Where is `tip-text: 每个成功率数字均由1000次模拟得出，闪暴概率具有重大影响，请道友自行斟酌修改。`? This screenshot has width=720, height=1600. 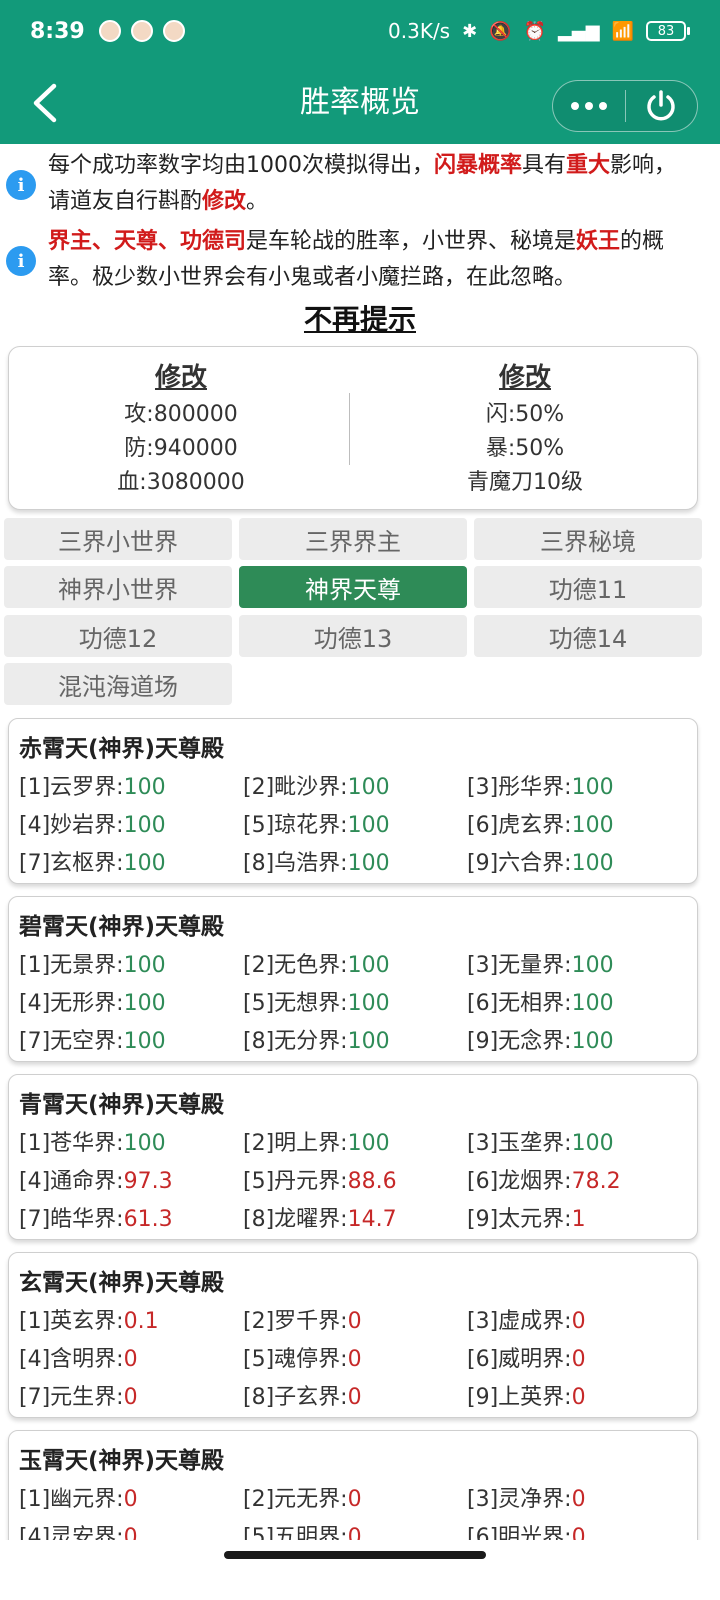
tip-text: 每个成功率数字均由1000次模拟得出，闪暴概率具有重大影响，请道友自行斟酌修改。 is located at coordinates (362, 183).